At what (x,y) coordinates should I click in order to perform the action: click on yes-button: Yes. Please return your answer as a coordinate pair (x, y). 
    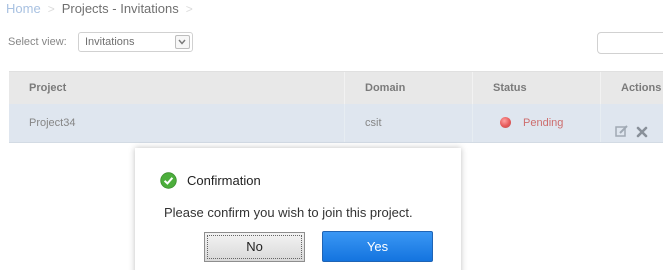
    Looking at the image, I should click on (377, 246).